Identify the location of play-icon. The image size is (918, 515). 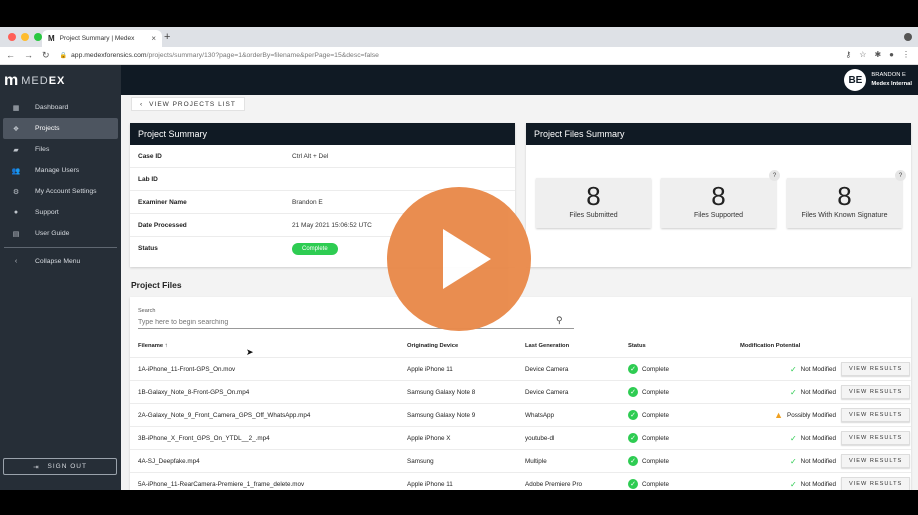
(467, 259).